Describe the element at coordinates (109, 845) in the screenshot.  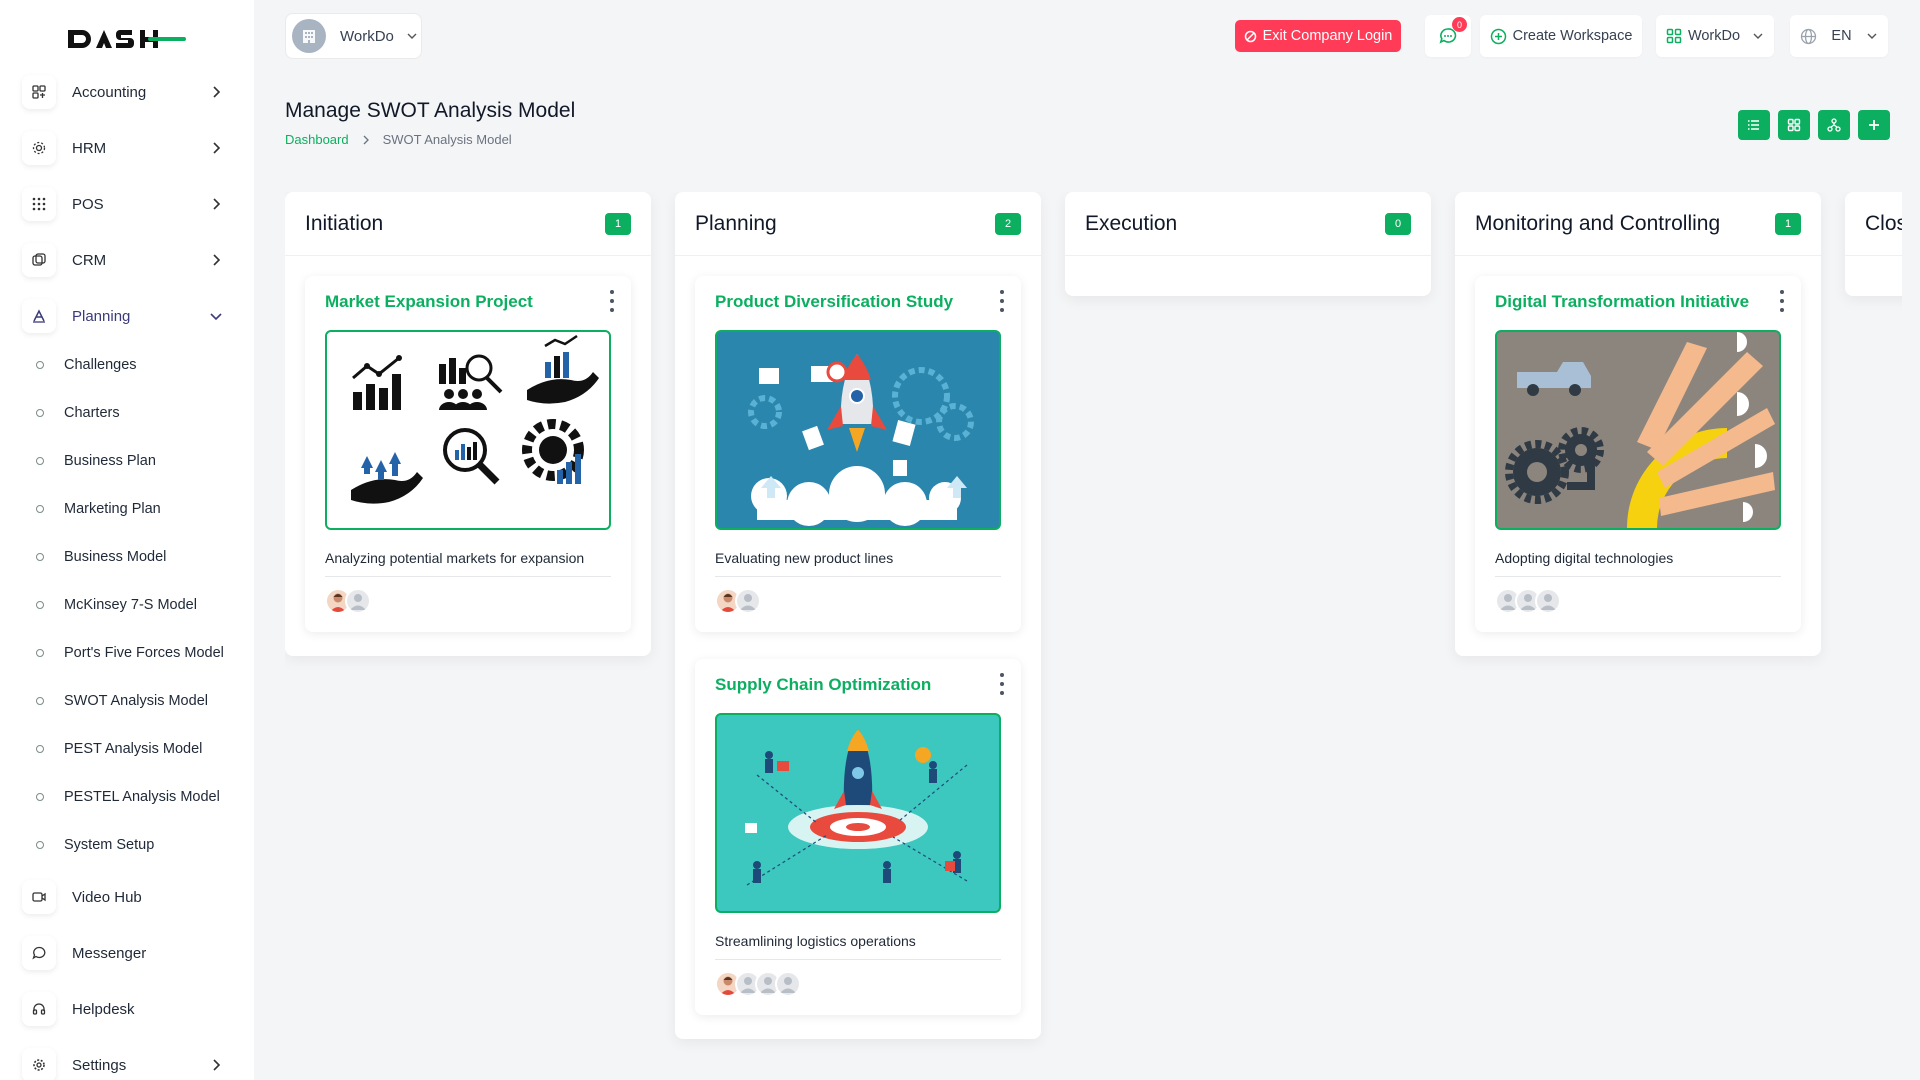
I see `subitem-label: System Setup` at that location.